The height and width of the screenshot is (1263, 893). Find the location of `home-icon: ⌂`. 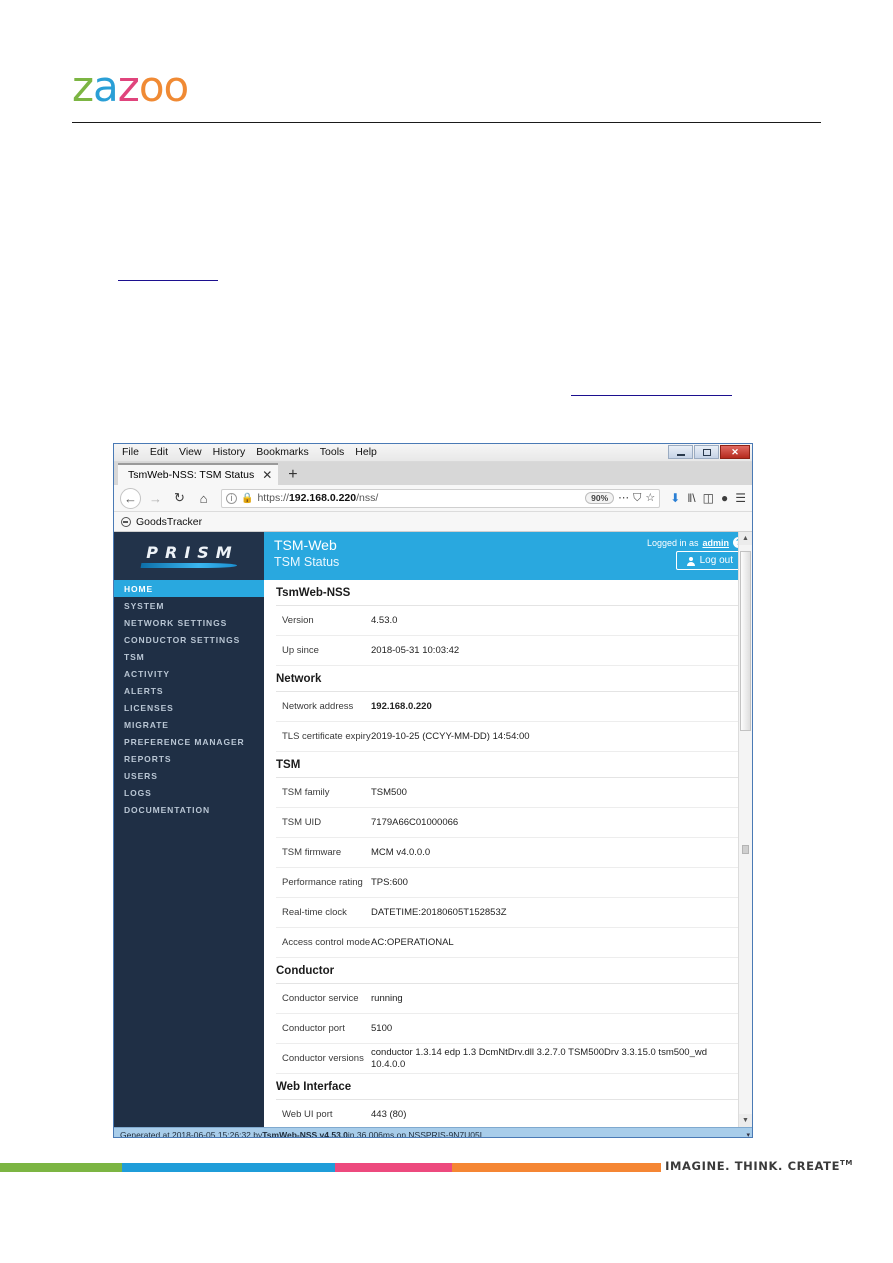

home-icon: ⌂ is located at coordinates (203, 498).